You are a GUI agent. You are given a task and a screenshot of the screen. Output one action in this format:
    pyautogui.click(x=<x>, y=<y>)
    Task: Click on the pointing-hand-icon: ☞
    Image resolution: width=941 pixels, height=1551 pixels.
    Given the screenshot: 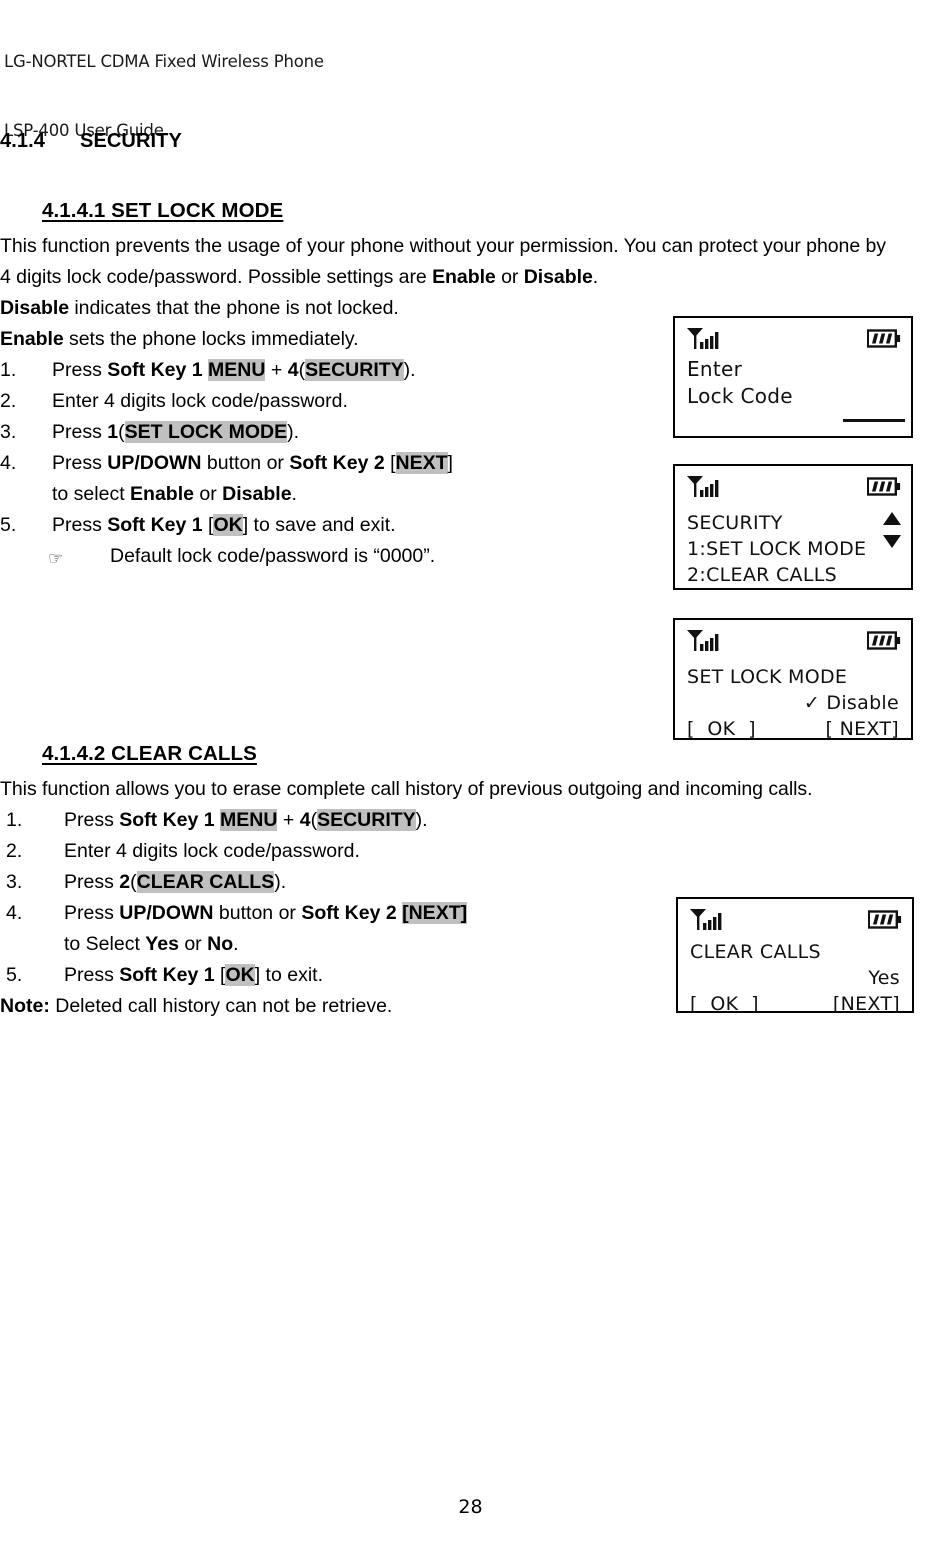 What is the action you would take?
    pyautogui.click(x=56, y=558)
    